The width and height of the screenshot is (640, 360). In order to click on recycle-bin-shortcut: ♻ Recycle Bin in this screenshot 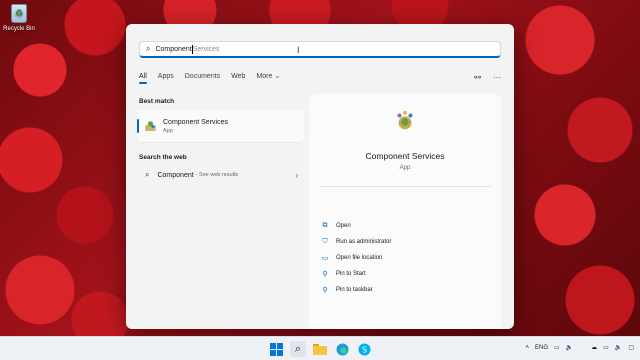, I will do `click(19, 18)`.